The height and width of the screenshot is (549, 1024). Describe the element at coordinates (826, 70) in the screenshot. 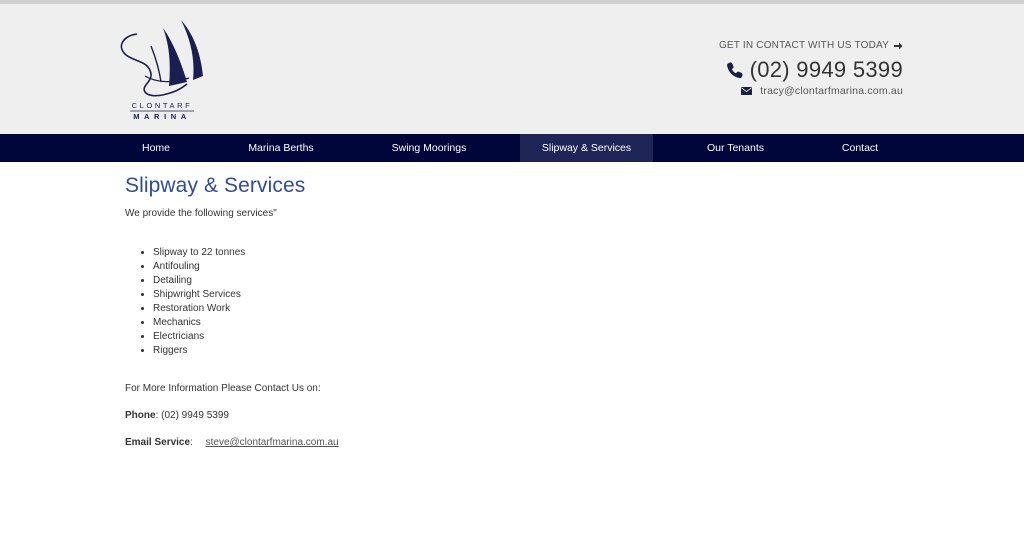

I see `header-phone-number: (02) 9949 5399` at that location.